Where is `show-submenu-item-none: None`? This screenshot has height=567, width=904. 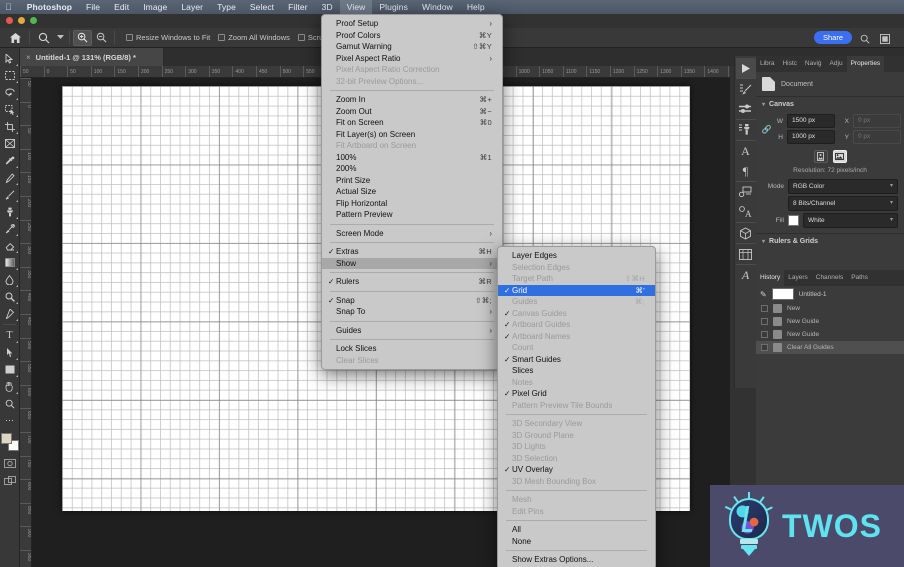
show-submenu-item-none: None is located at coordinates (576, 542).